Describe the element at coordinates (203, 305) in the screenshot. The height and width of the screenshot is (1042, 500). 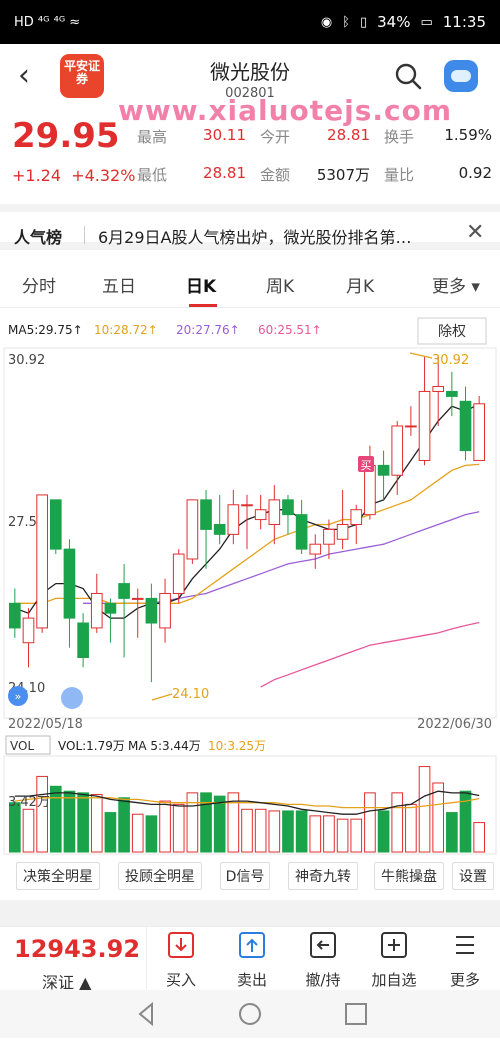
I see `active-tab-indicator` at that location.